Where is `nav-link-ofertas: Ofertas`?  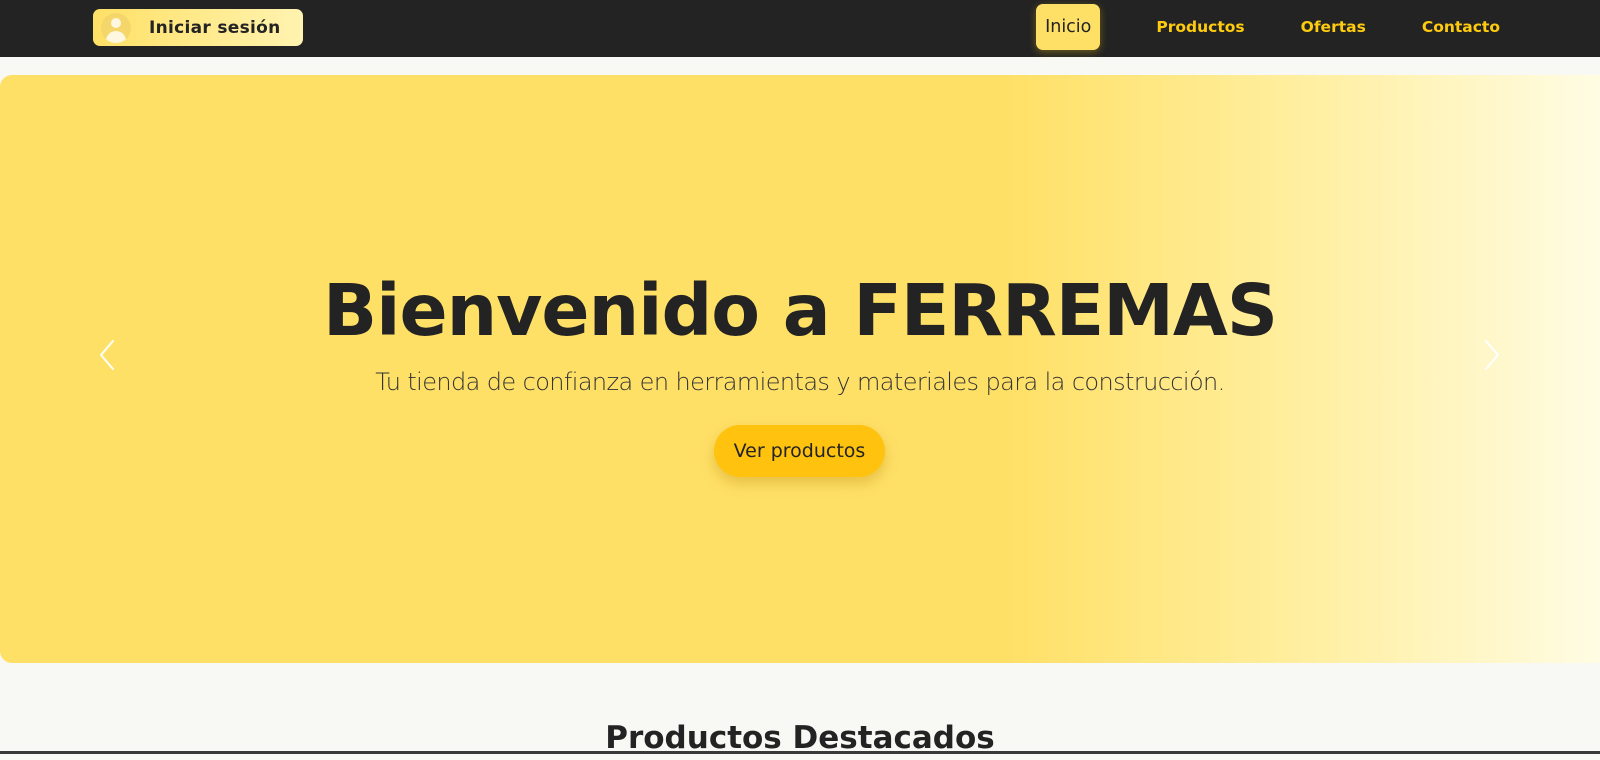 nav-link-ofertas: Ofertas is located at coordinates (1333, 27).